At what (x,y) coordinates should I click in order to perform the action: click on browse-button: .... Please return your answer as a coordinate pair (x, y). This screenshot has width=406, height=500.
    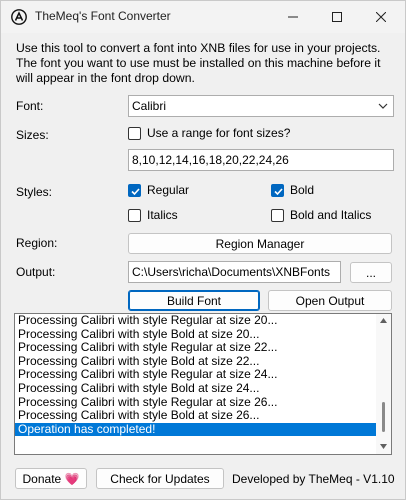
    Looking at the image, I should click on (371, 272).